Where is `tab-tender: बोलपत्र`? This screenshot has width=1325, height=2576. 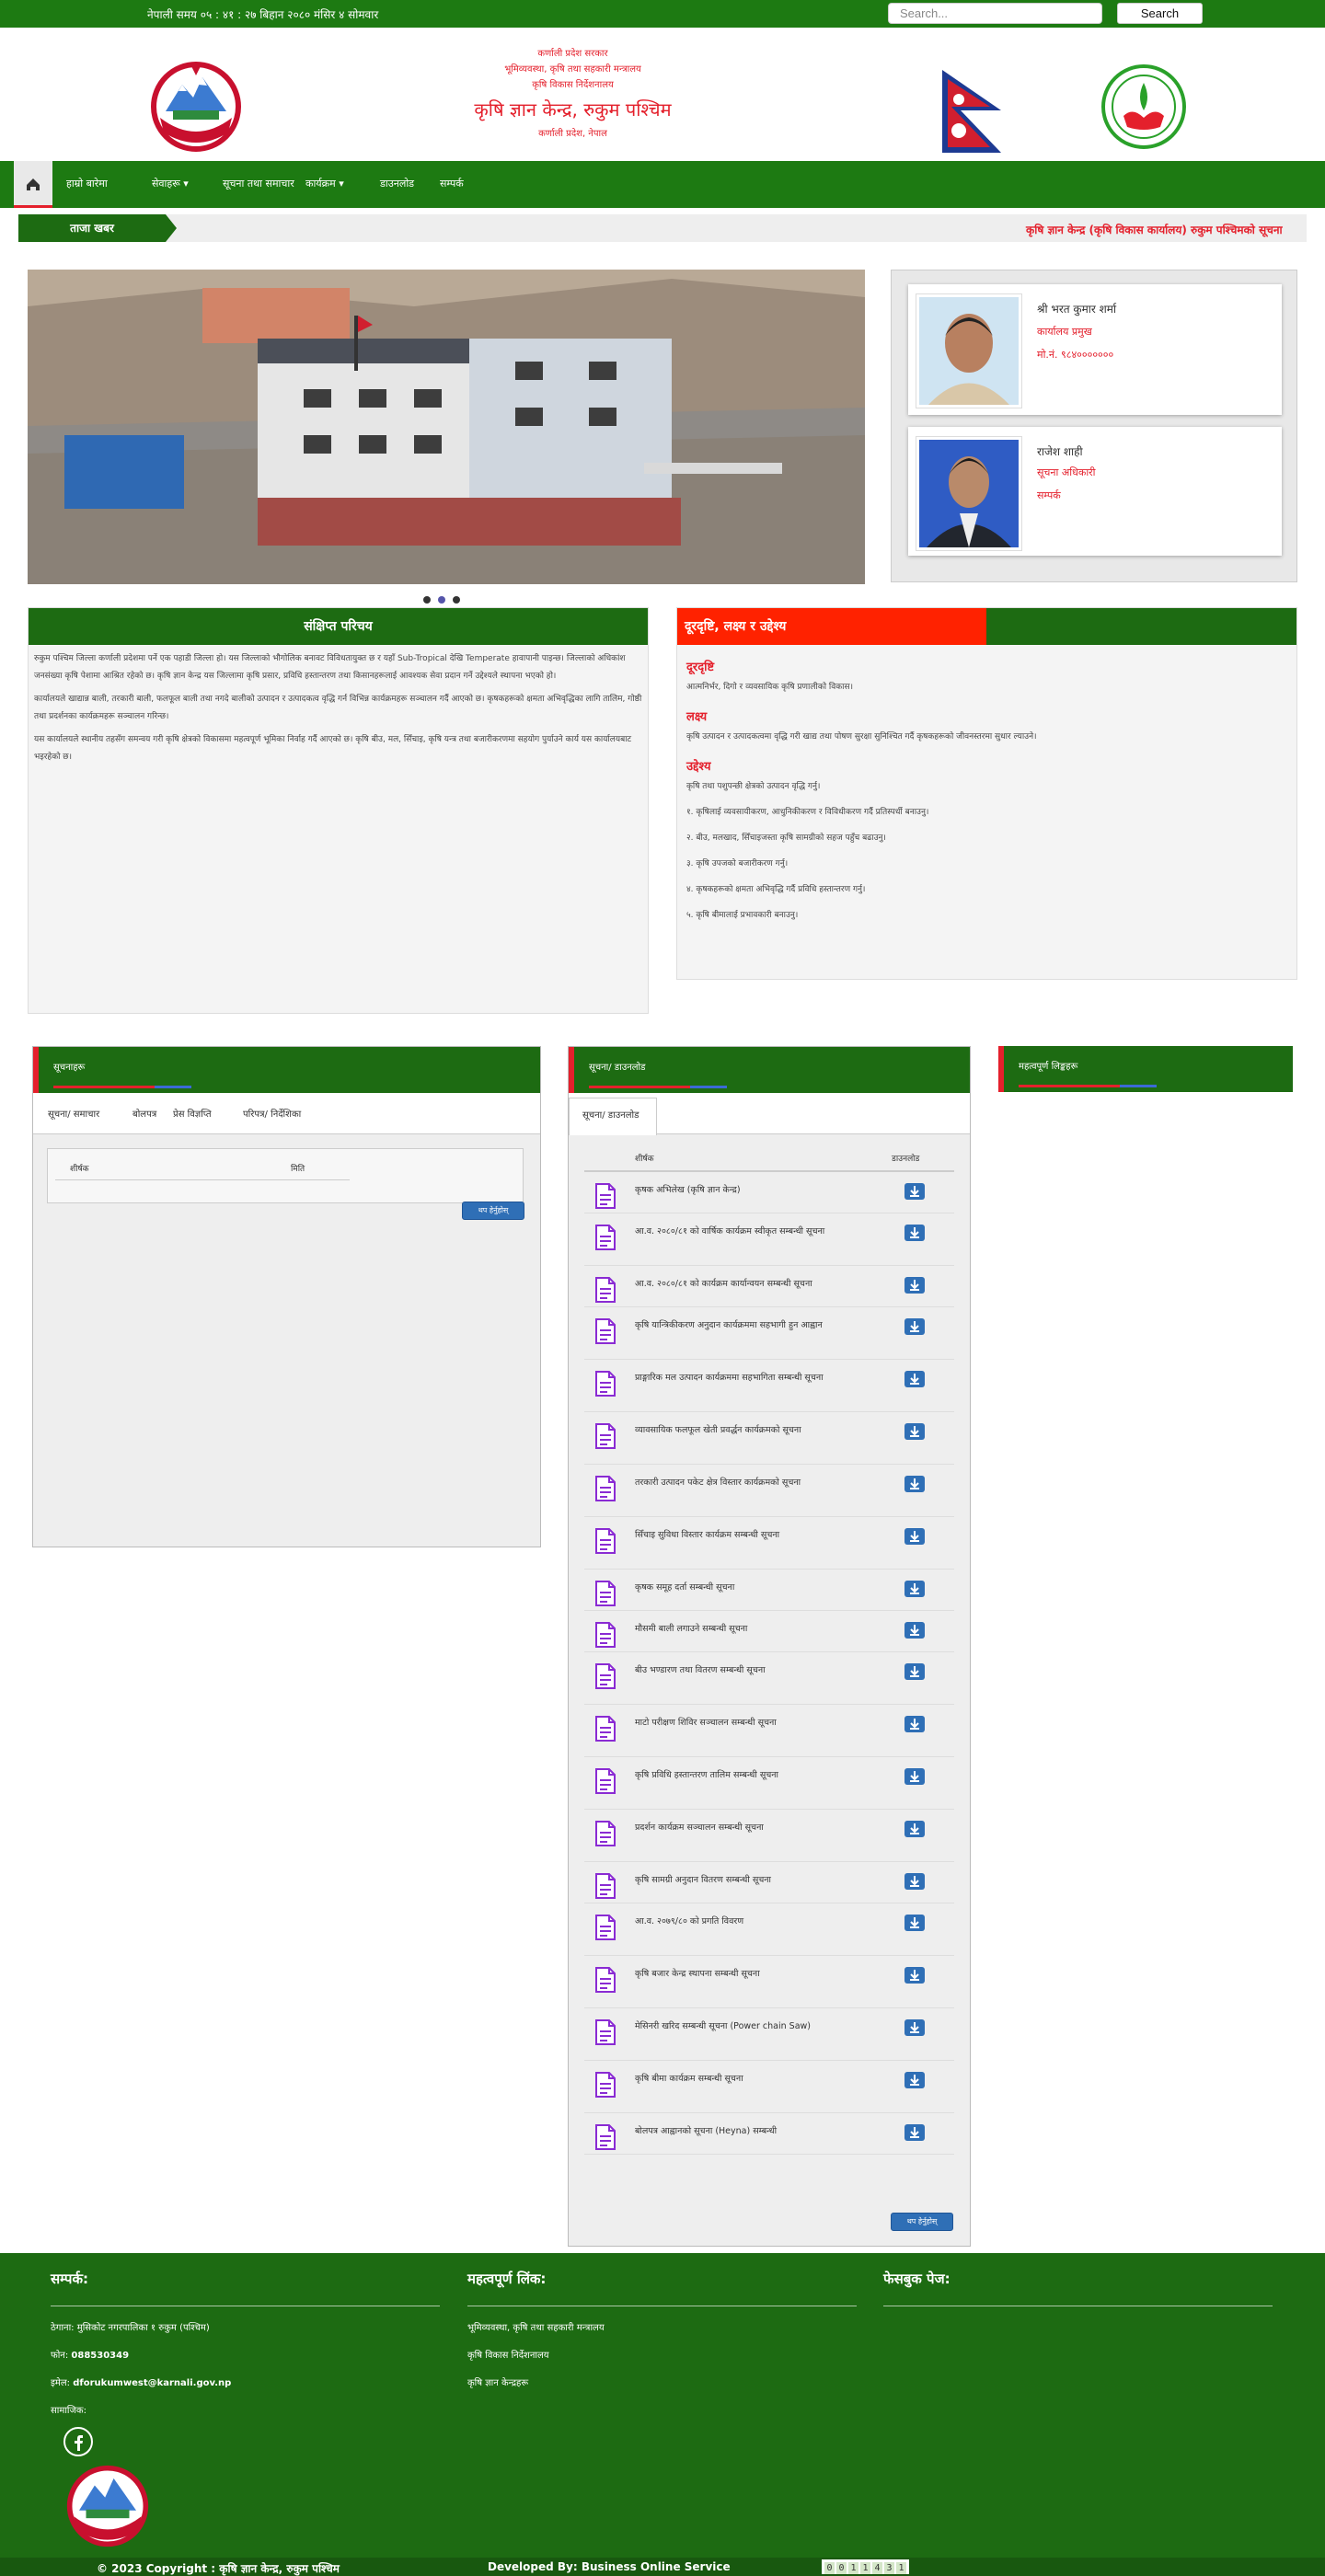 tab-tender: बोलपत्र is located at coordinates (144, 1113).